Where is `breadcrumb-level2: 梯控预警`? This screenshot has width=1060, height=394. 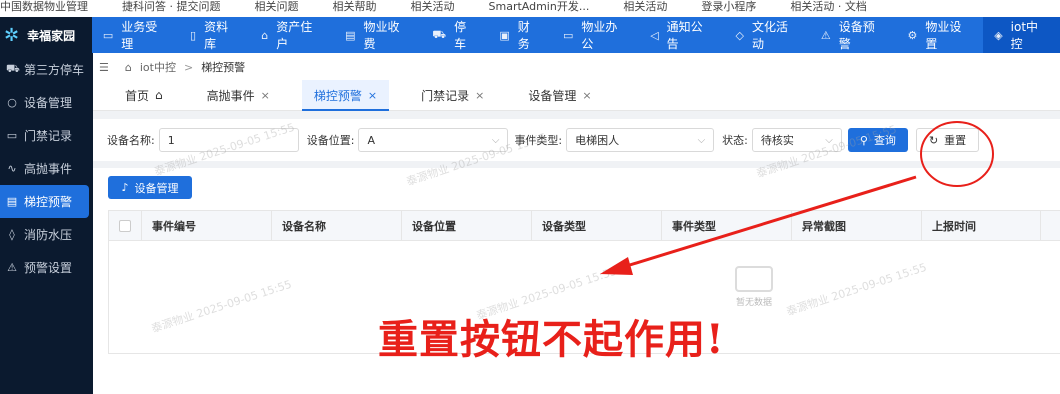
breadcrumb-level2: 梯控预警 is located at coordinates (223, 67).